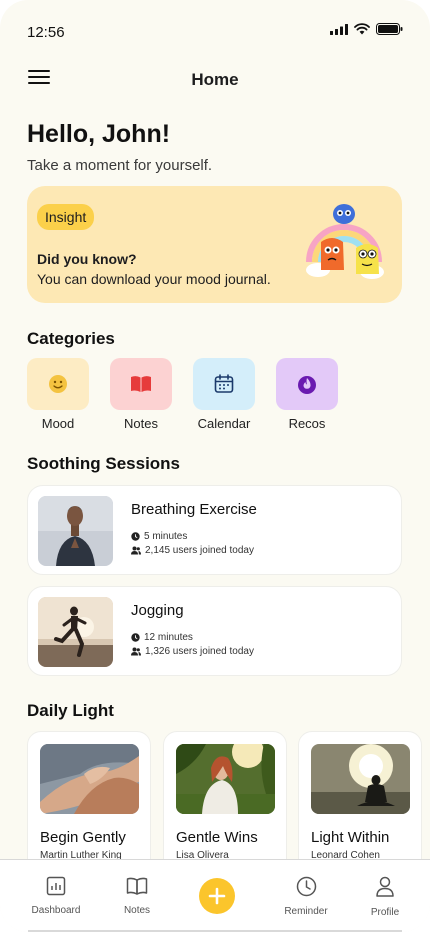 This screenshot has width=430, height=932. What do you see at coordinates (58, 384) in the screenshot?
I see `smile-icon` at bounding box center [58, 384].